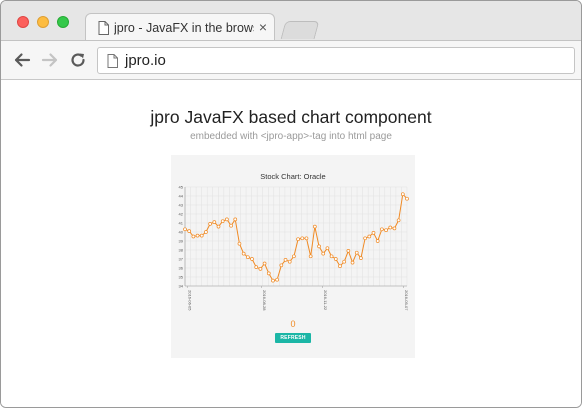  I want to click on page-icon, so click(112, 63).